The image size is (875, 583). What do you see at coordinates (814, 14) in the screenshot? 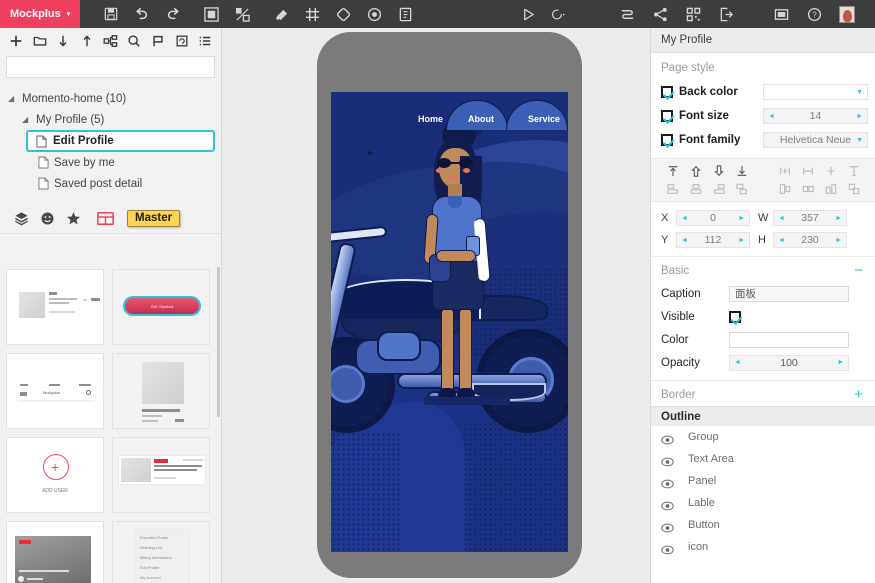
I see `help-icon: ?` at bounding box center [814, 14].